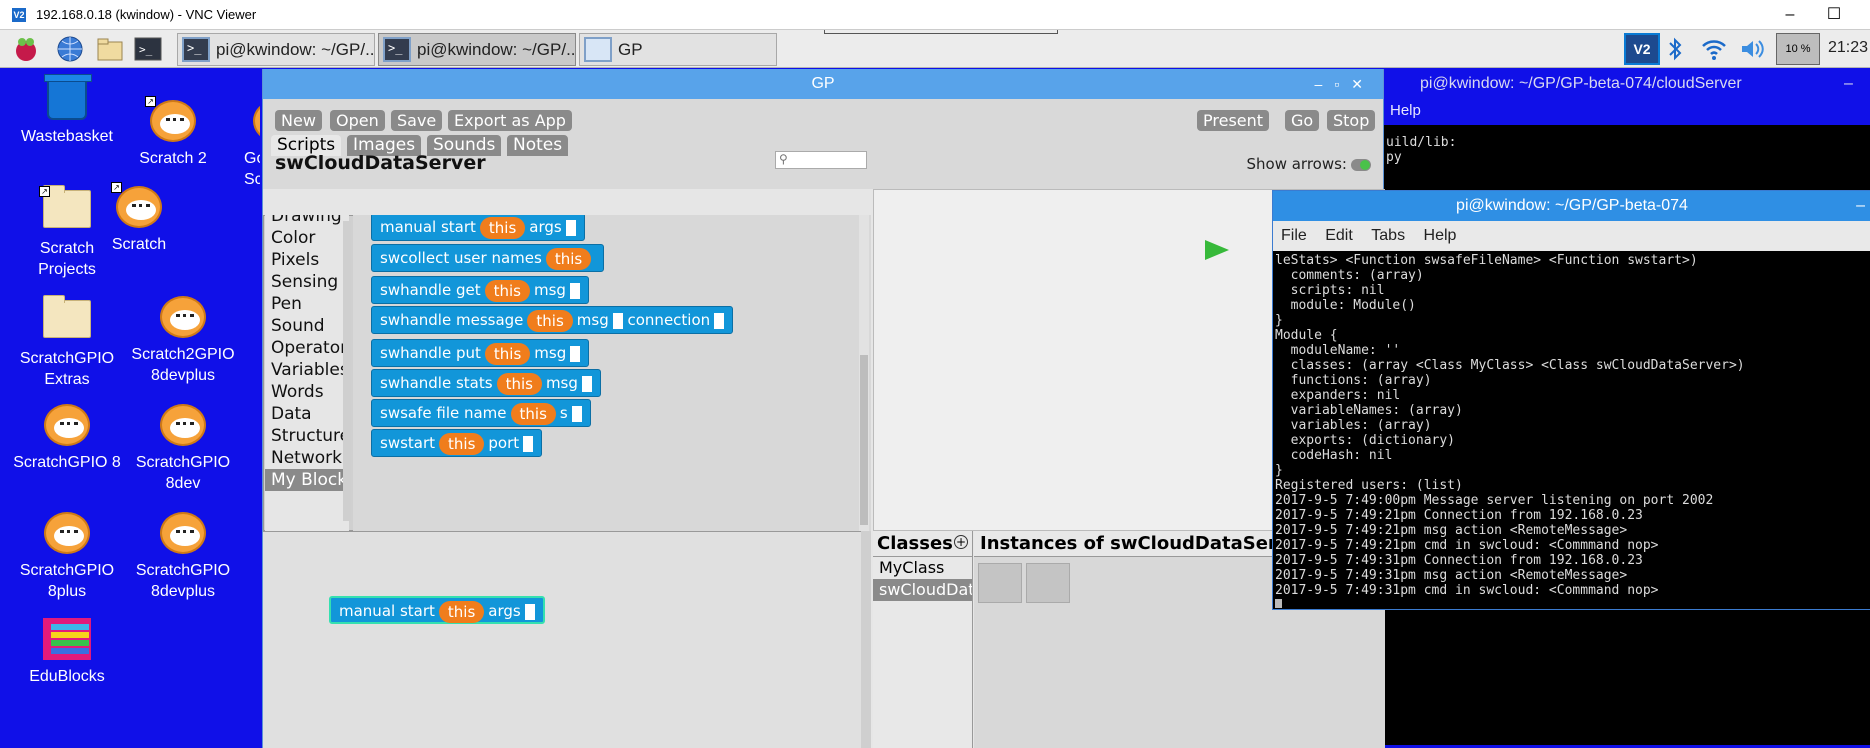  What do you see at coordinates (27, 49) in the screenshot?
I see `raspberry-menu-icon` at bounding box center [27, 49].